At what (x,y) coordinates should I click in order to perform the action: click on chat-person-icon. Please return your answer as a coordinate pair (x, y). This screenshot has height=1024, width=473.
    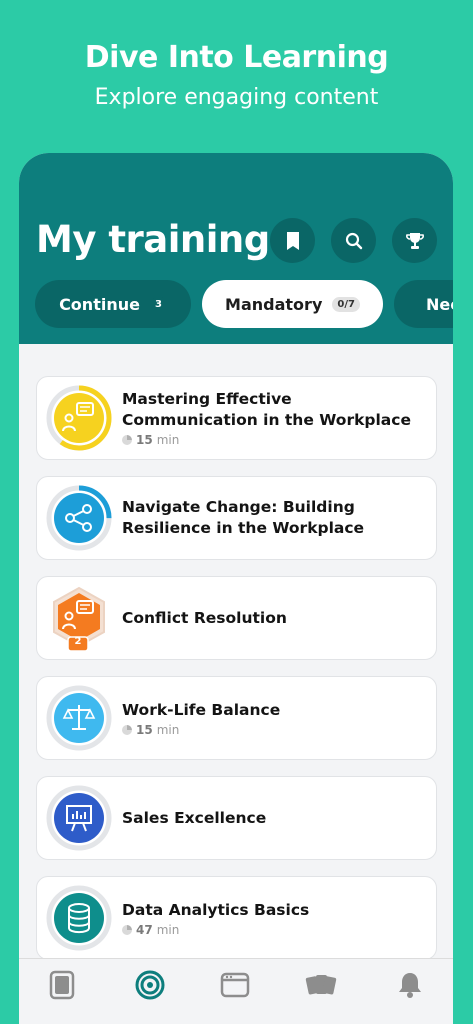
    Looking at the image, I should click on (79, 418).